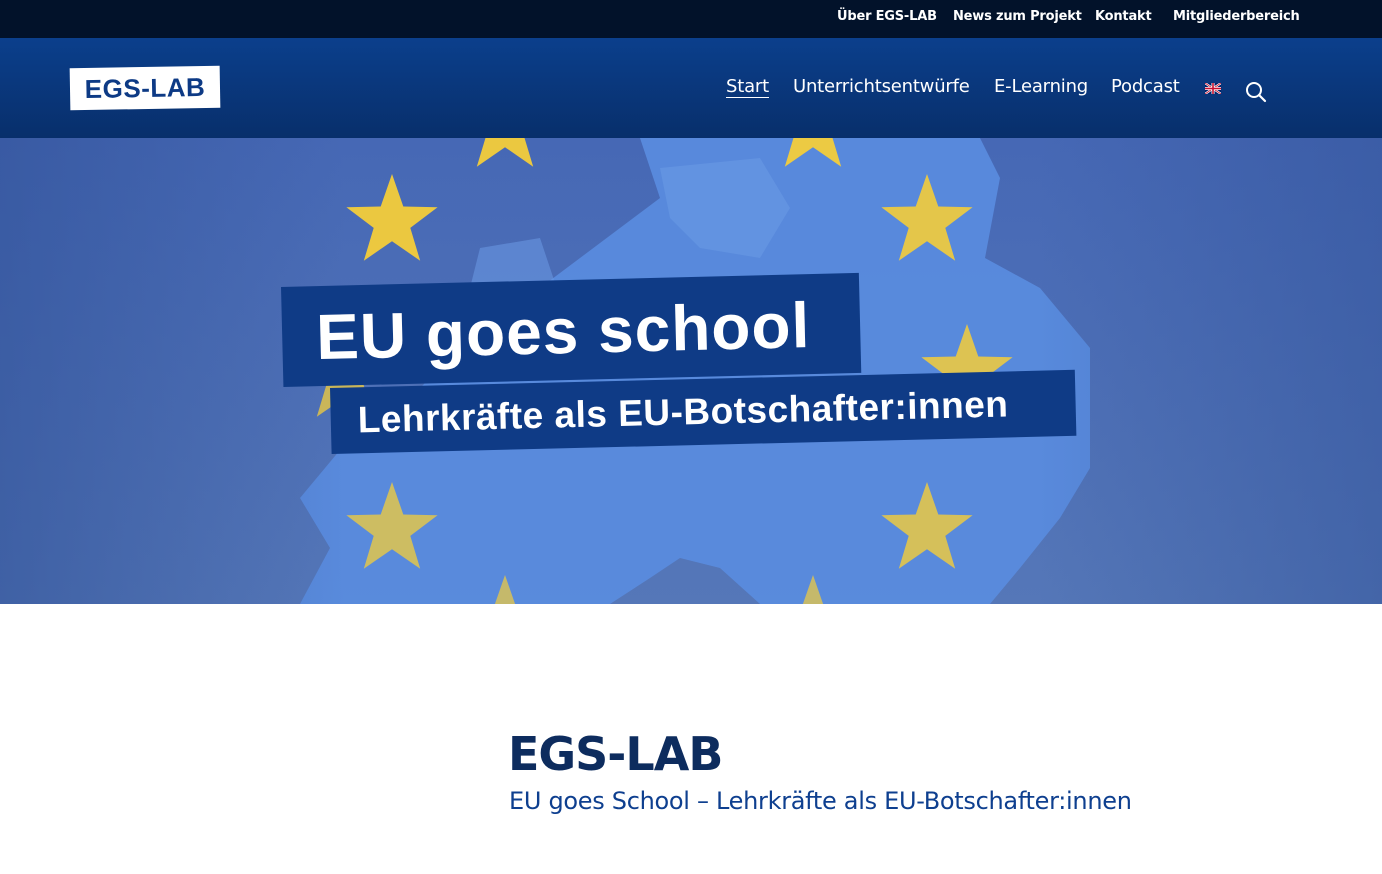 The width and height of the screenshot is (1382, 874). Describe the element at coordinates (1213, 88) in the screenshot. I see `uk-flag-icon` at that location.